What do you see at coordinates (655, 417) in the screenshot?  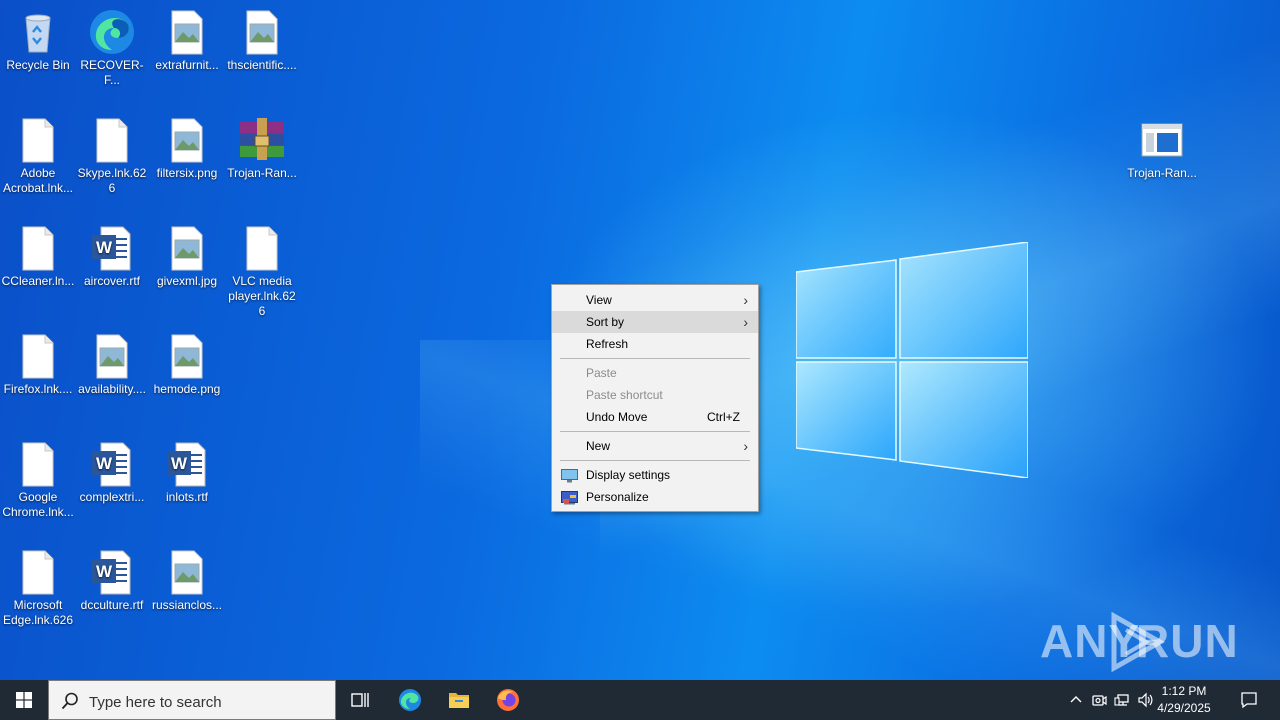 I see `menu-item-undo-move: Undo Move Ctrl+Z` at bounding box center [655, 417].